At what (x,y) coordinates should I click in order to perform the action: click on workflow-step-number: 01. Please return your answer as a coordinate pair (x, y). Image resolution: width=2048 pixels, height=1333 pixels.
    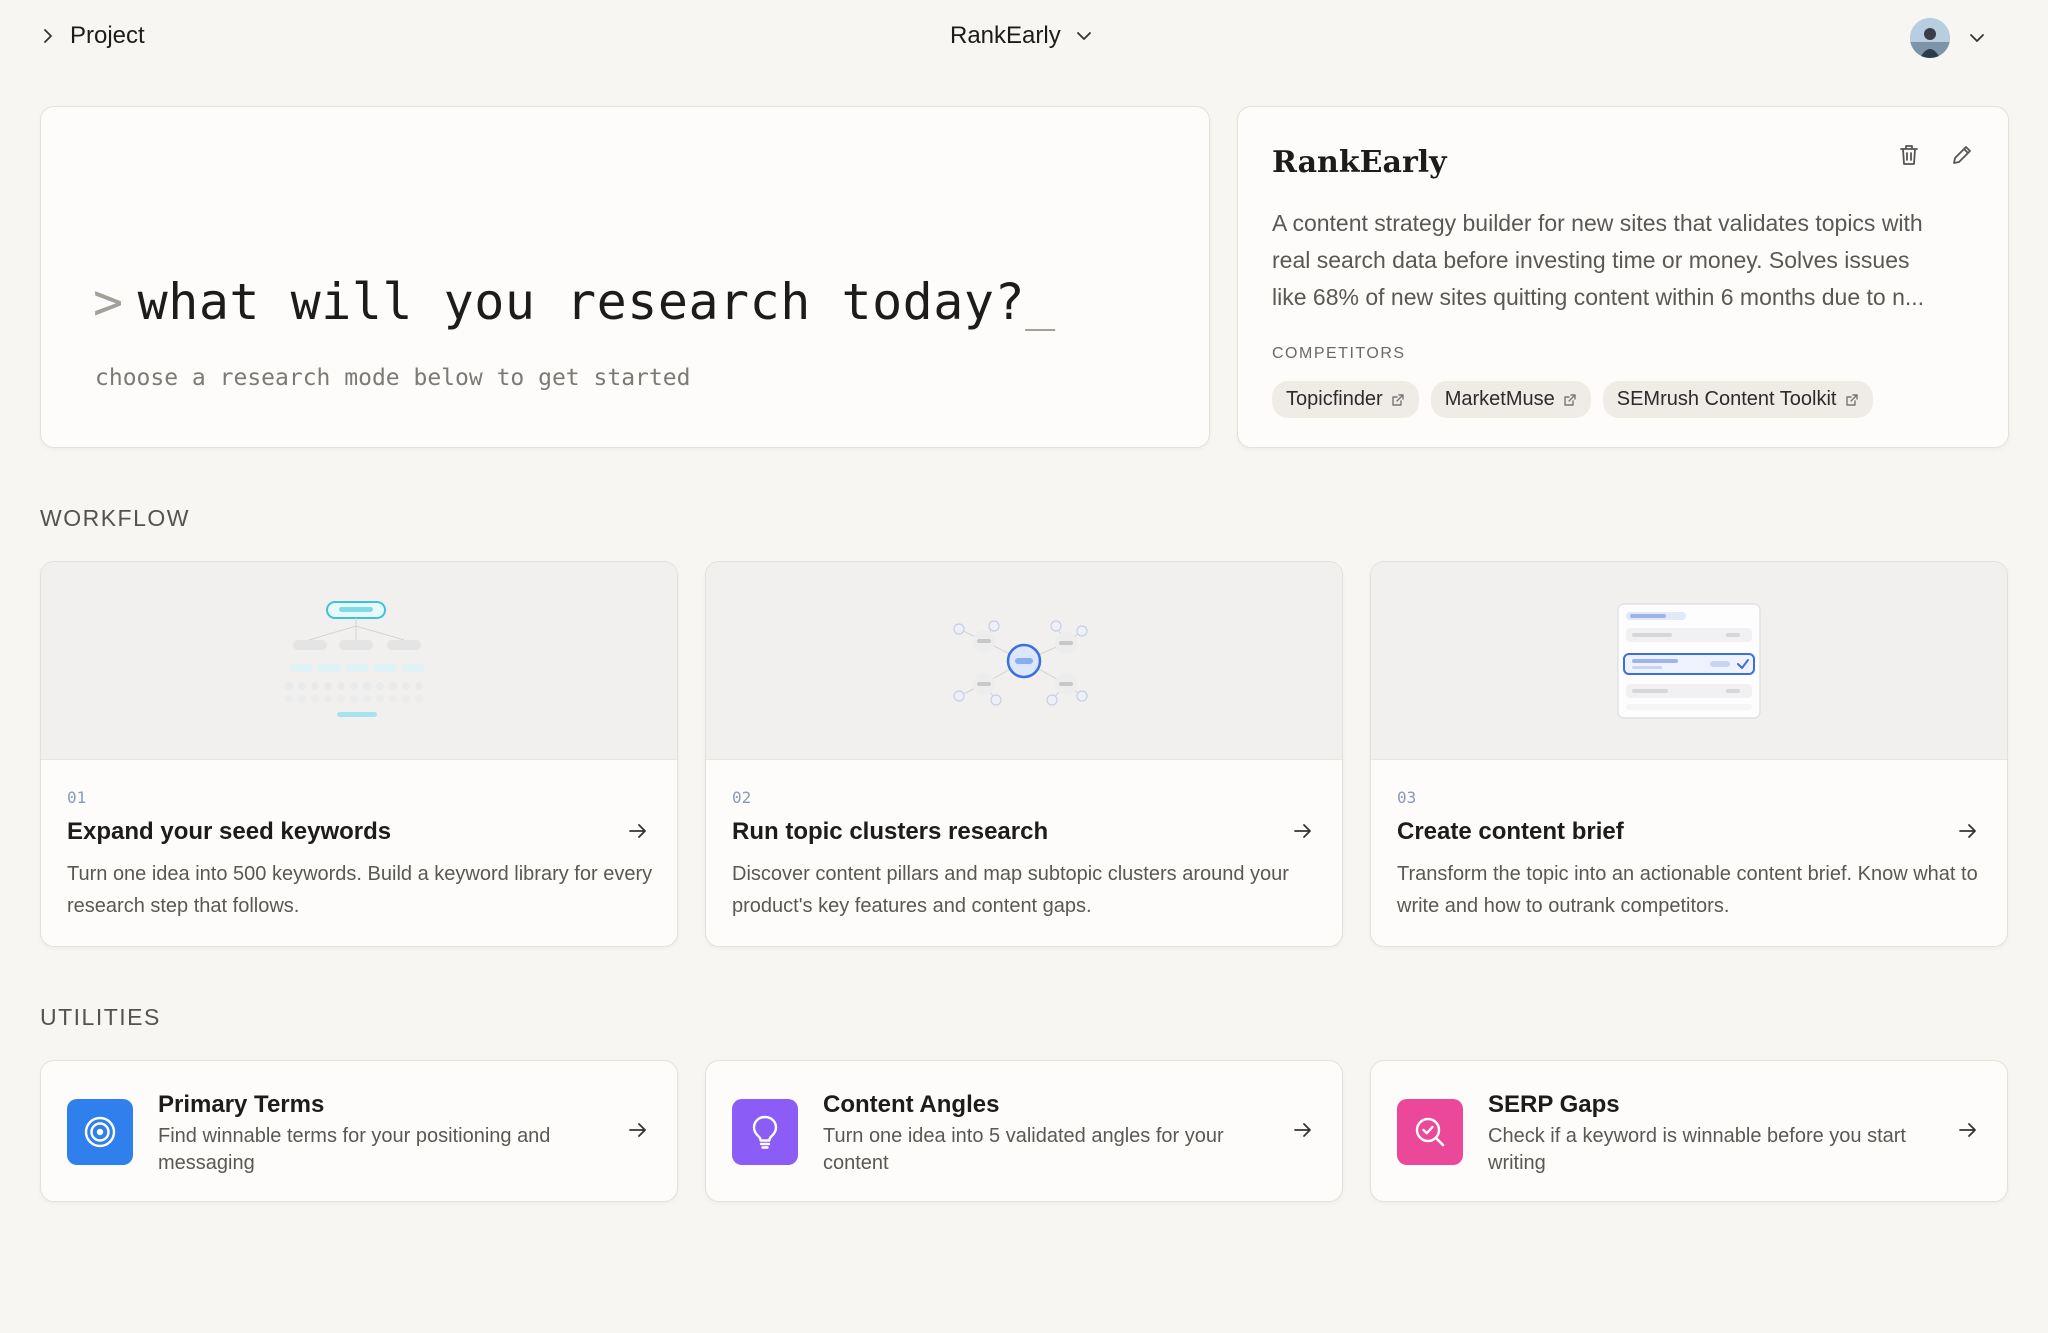
    Looking at the image, I should click on (77, 797).